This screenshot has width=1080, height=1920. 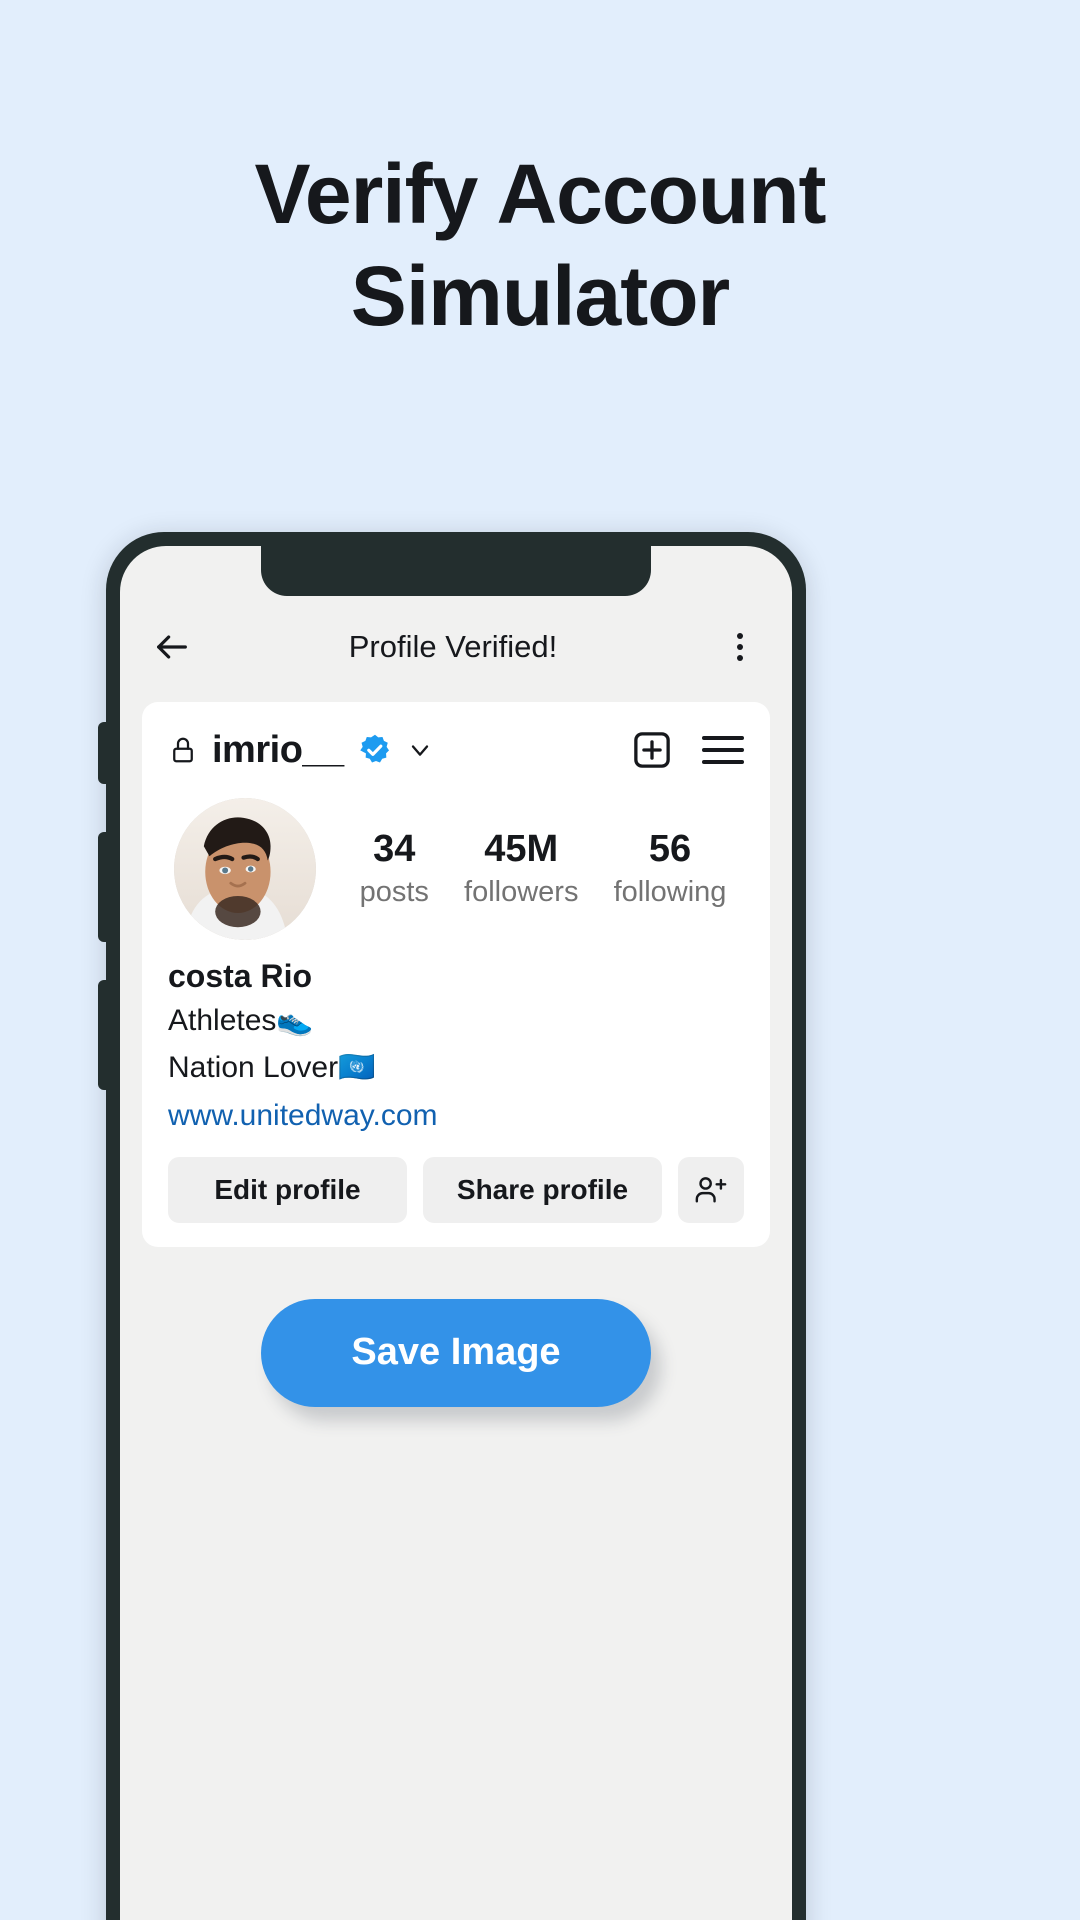 What do you see at coordinates (456, 750) in the screenshot?
I see `username-row: imrio__` at bounding box center [456, 750].